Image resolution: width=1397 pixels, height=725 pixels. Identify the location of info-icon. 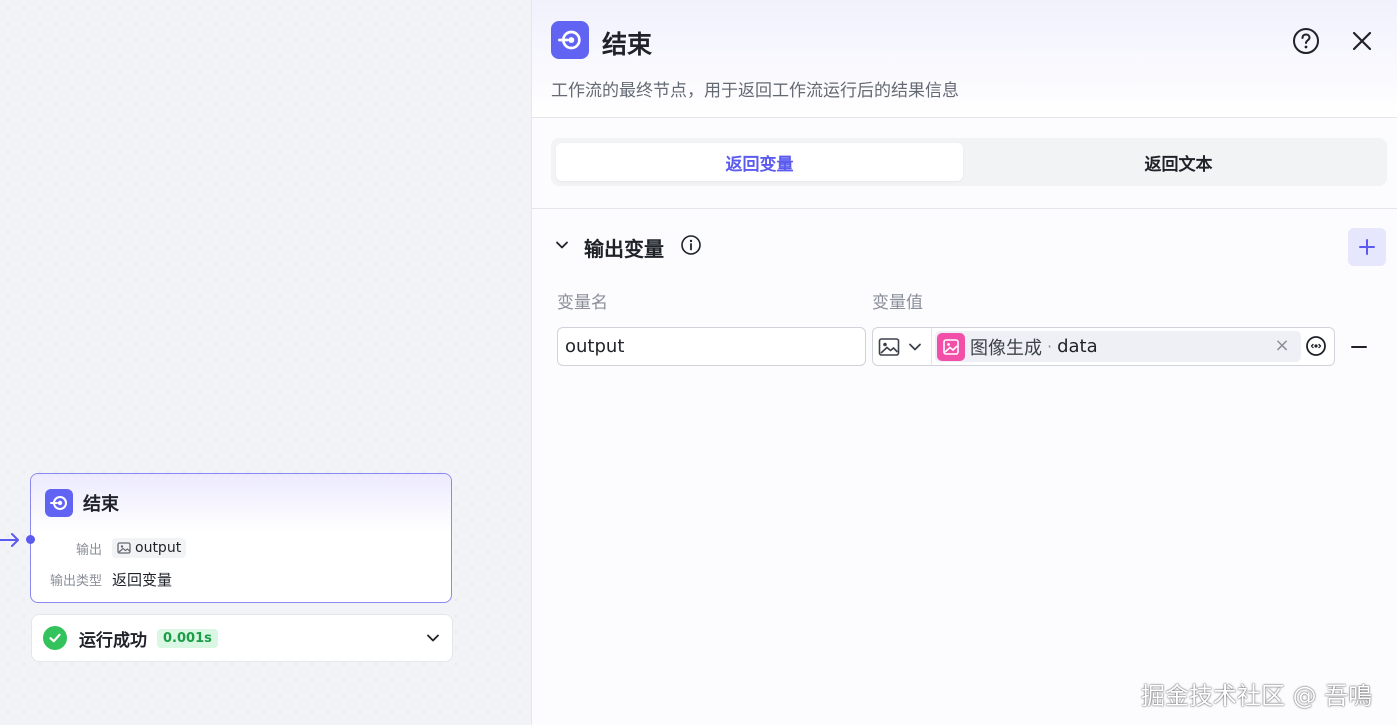
(691, 245).